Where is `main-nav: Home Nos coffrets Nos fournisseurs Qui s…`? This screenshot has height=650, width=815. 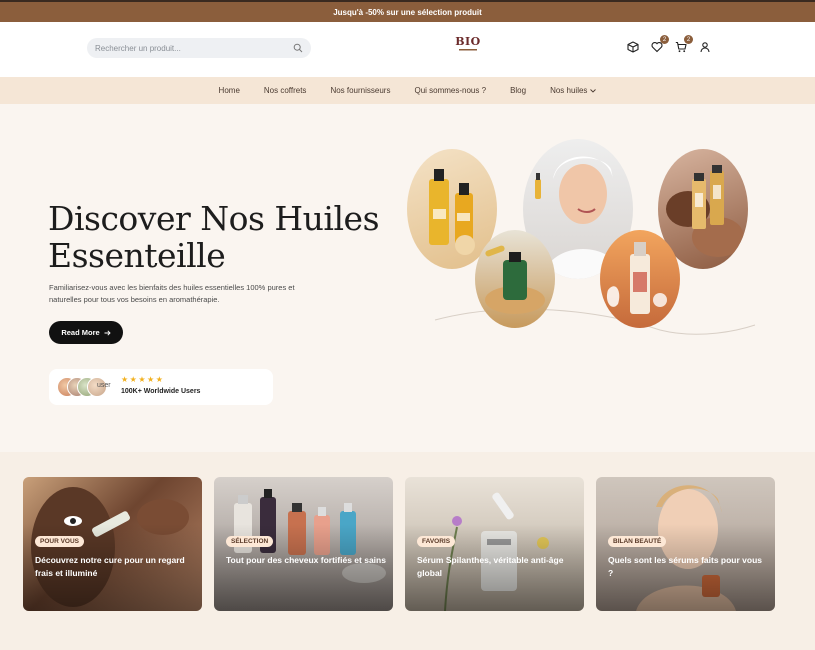 main-nav: Home Nos coffrets Nos fournisseurs Qui s… is located at coordinates (407, 90).